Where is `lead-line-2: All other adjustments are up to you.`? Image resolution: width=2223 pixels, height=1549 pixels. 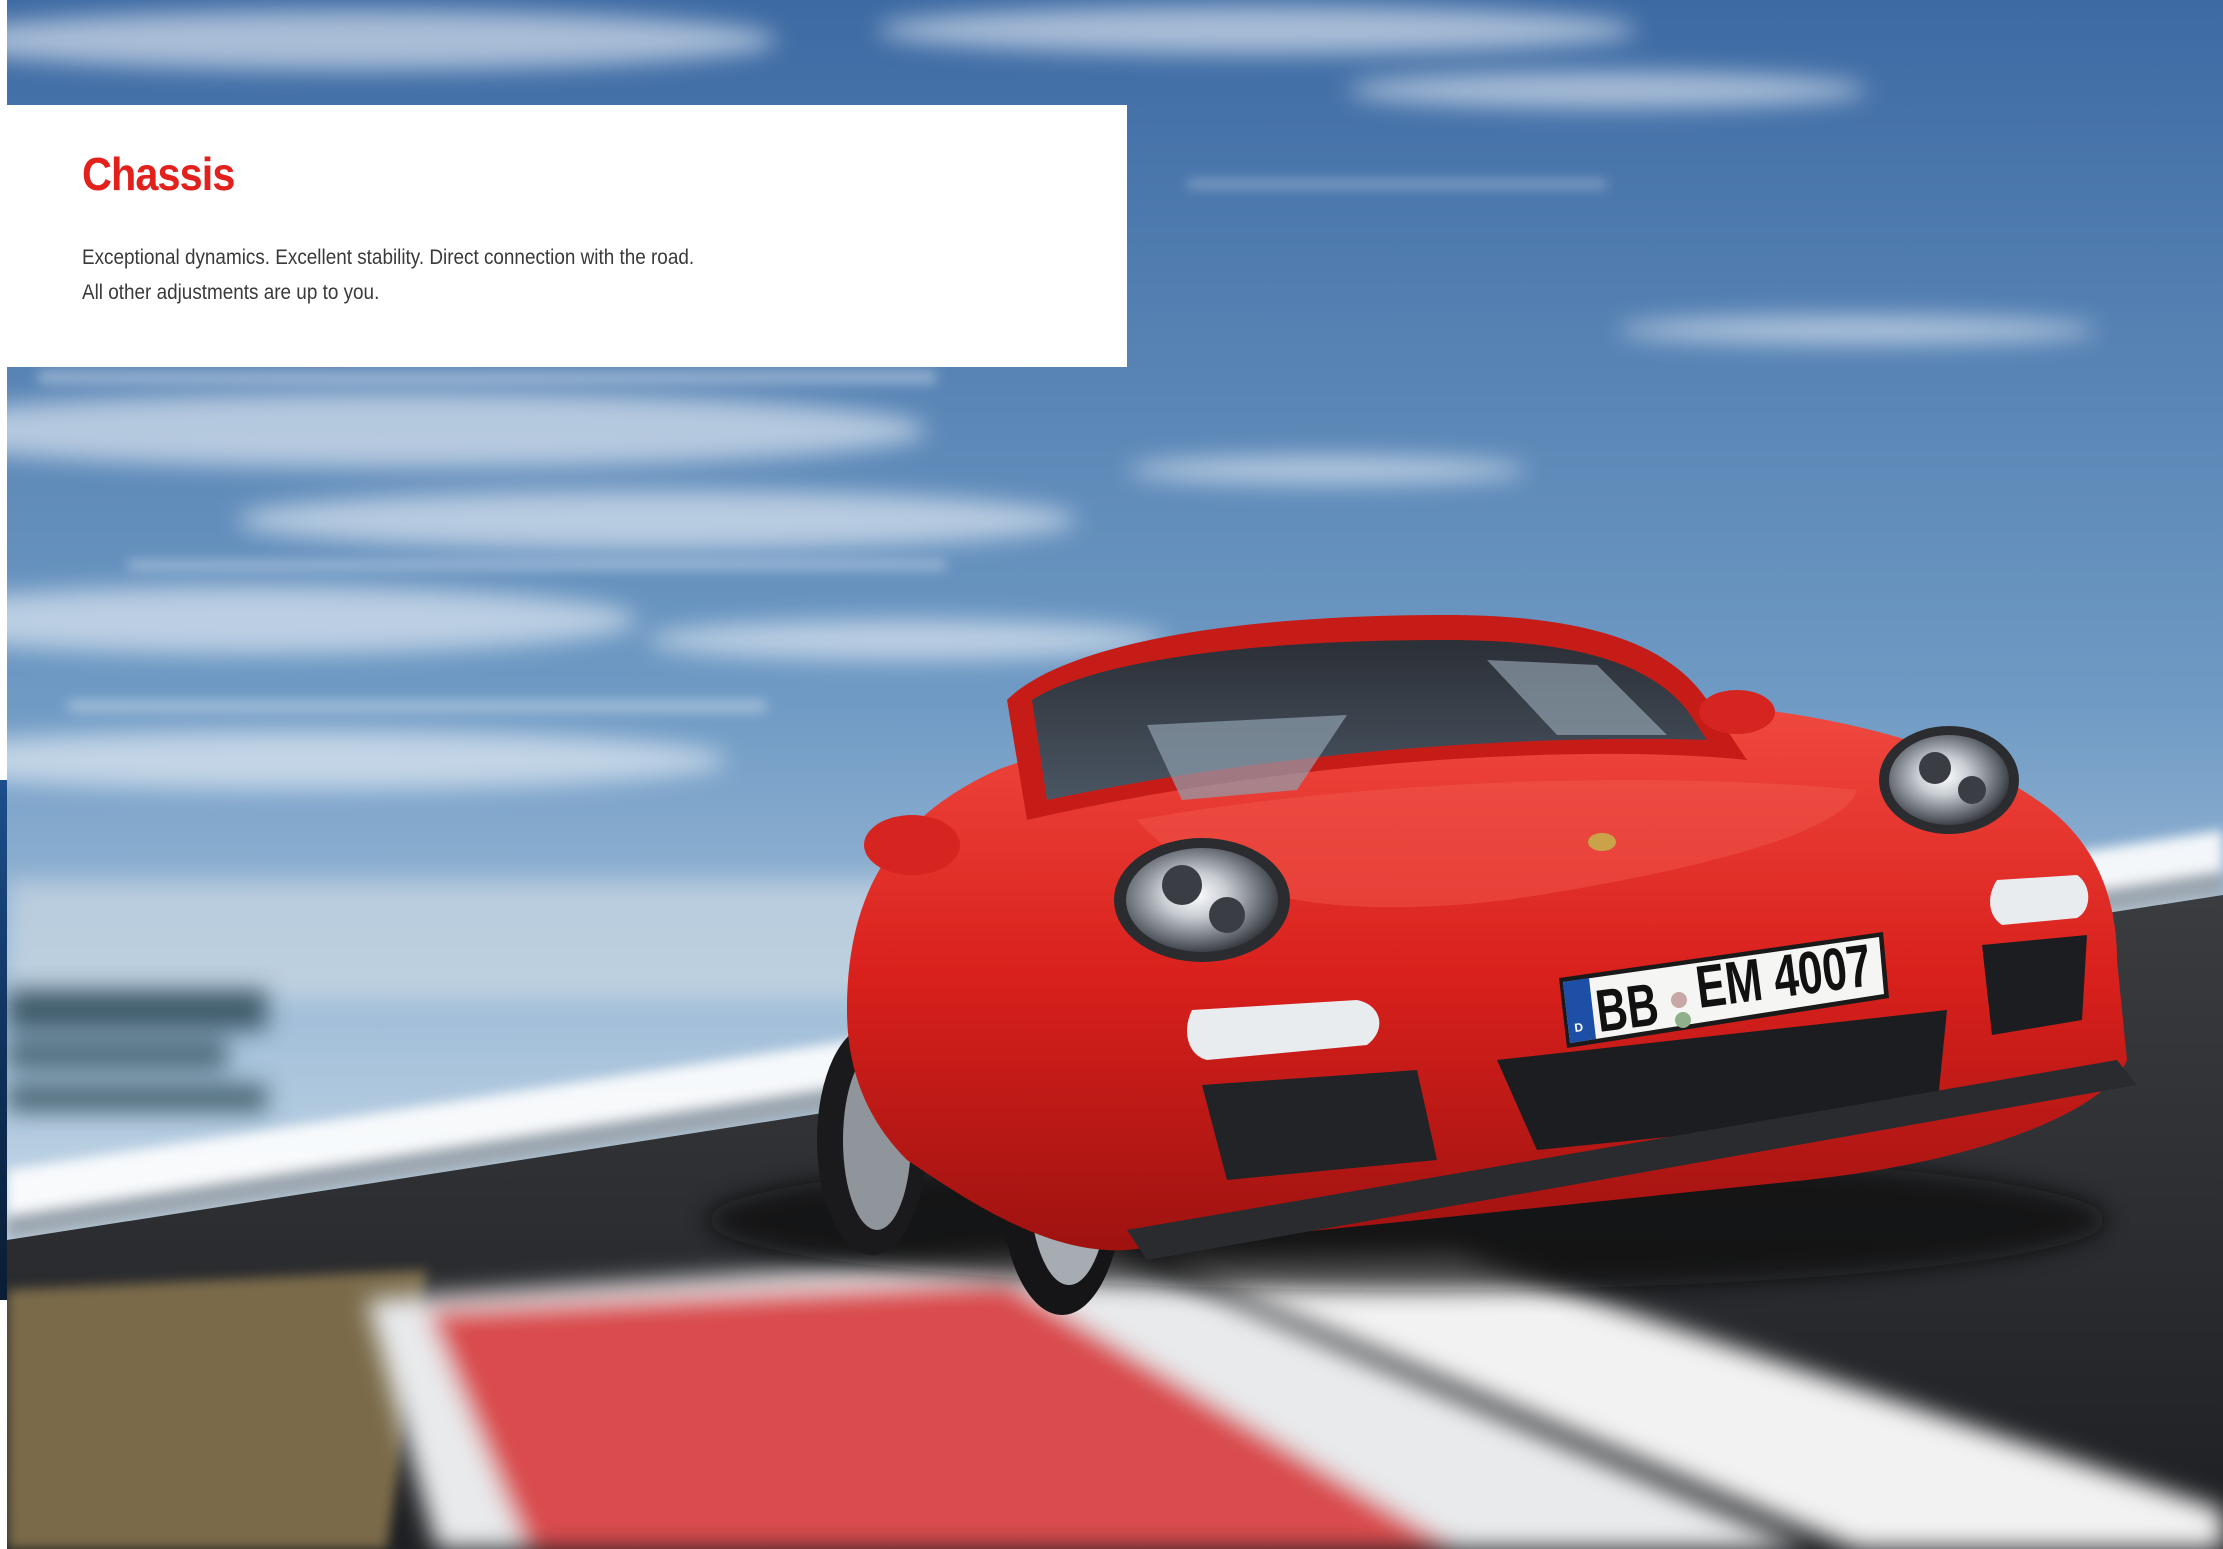 lead-line-2: All other adjustments are up to you. is located at coordinates (231, 292).